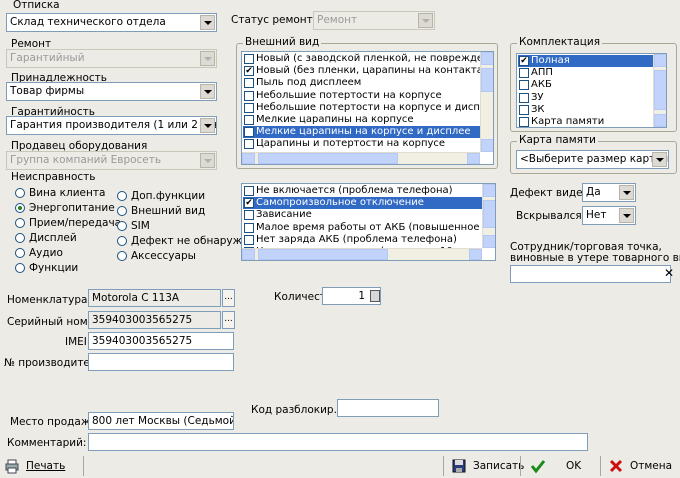  I want to click on ok-button: OK, so click(555, 466).